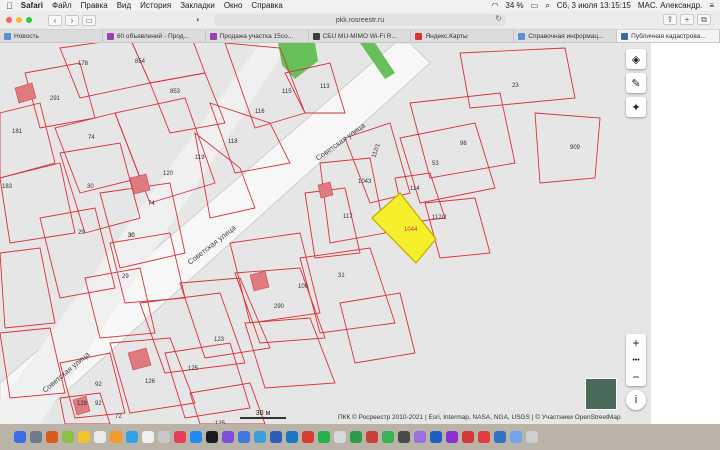 The width and height of the screenshot is (720, 450). I want to click on reload-icon: ↻, so click(498, 18).